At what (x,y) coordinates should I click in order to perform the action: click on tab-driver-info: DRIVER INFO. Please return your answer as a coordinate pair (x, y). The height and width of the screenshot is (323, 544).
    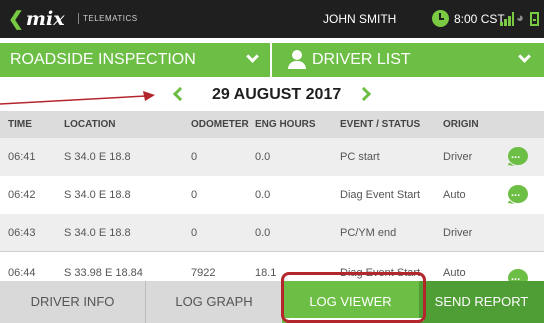
    Looking at the image, I should click on (73, 302).